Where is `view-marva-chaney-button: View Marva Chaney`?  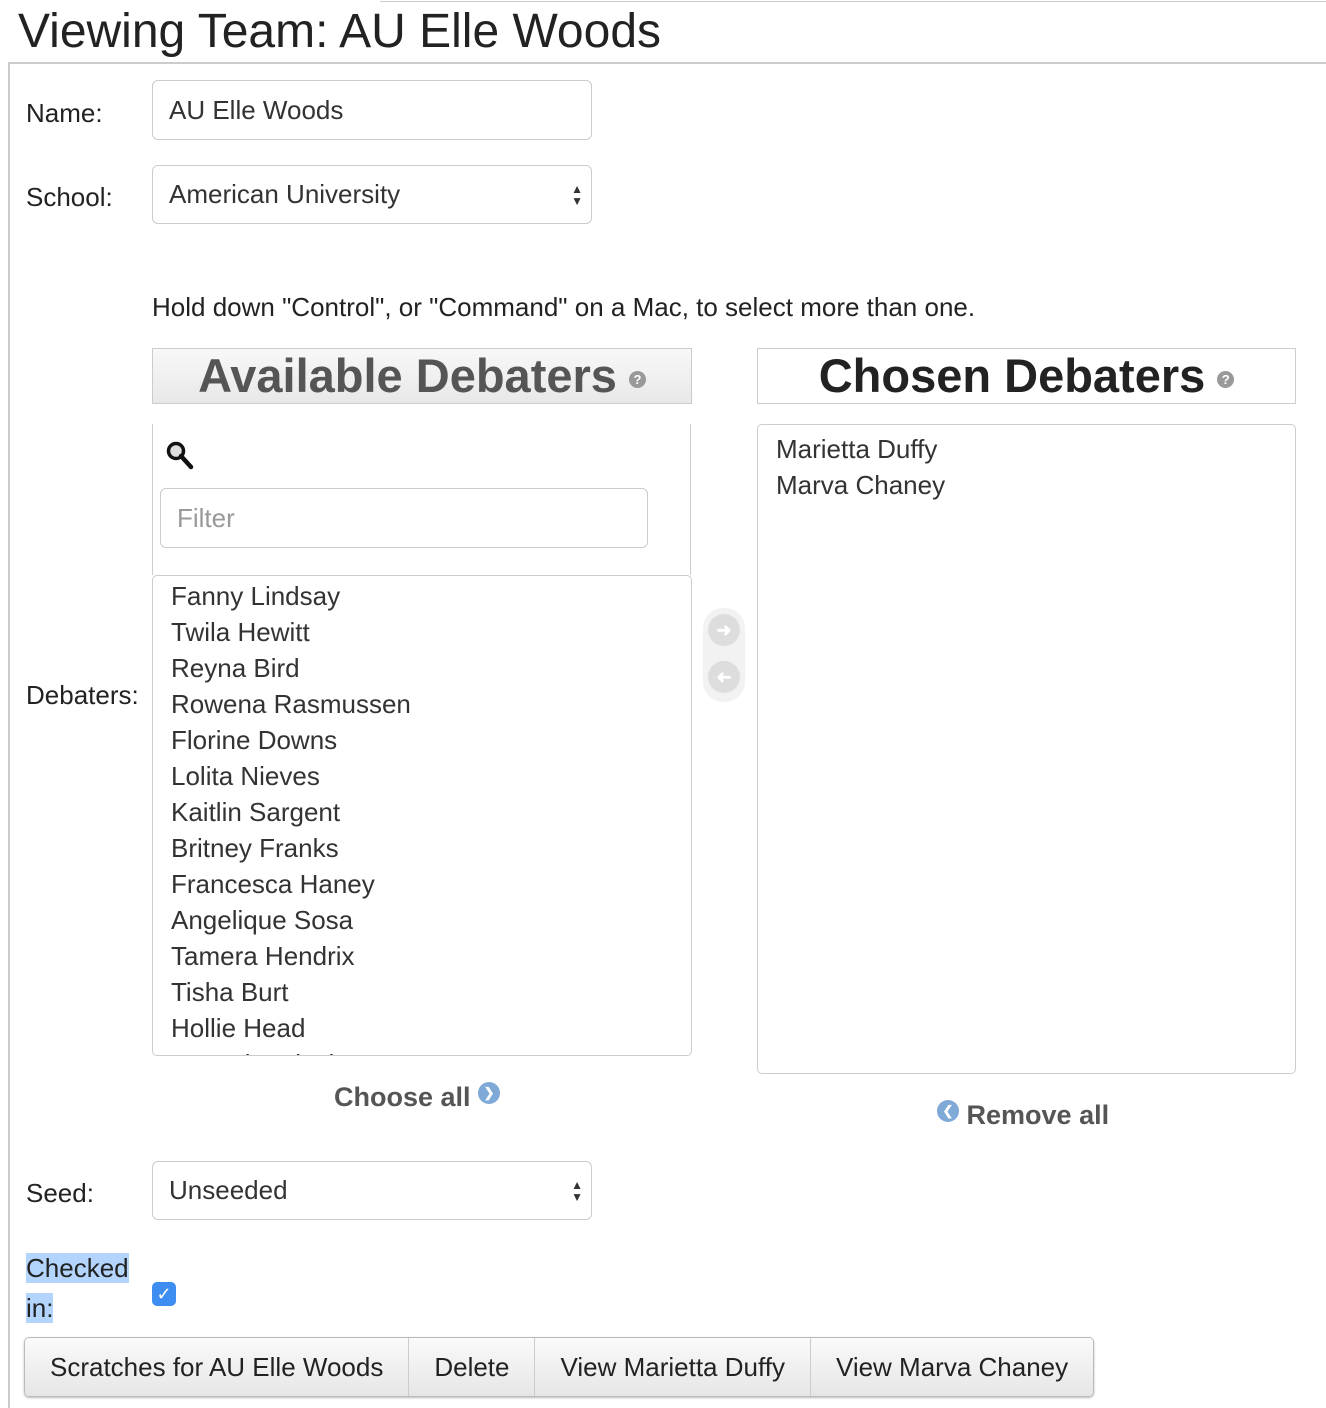 view-marva-chaney-button: View Marva Chaney is located at coordinates (952, 1367).